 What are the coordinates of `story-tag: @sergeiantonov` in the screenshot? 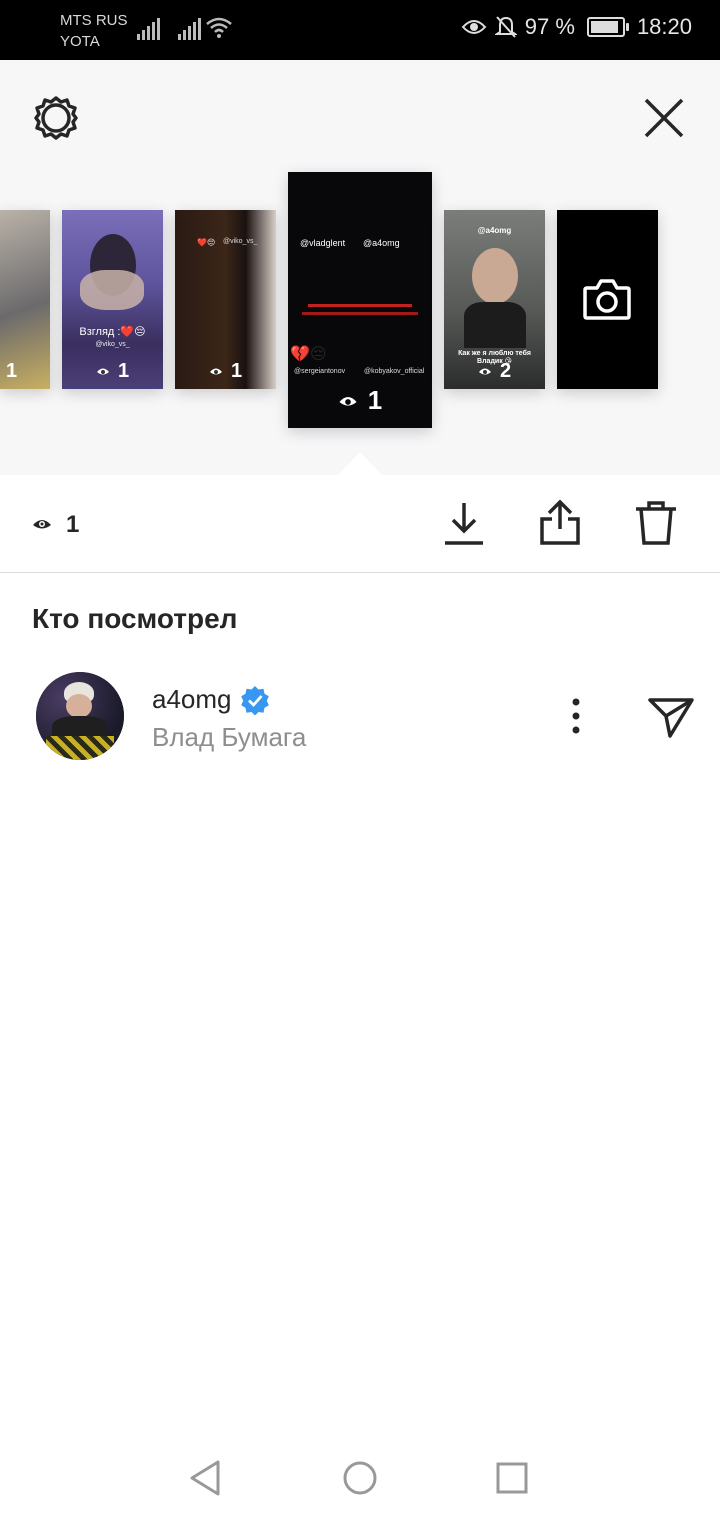 It's located at (320, 371).